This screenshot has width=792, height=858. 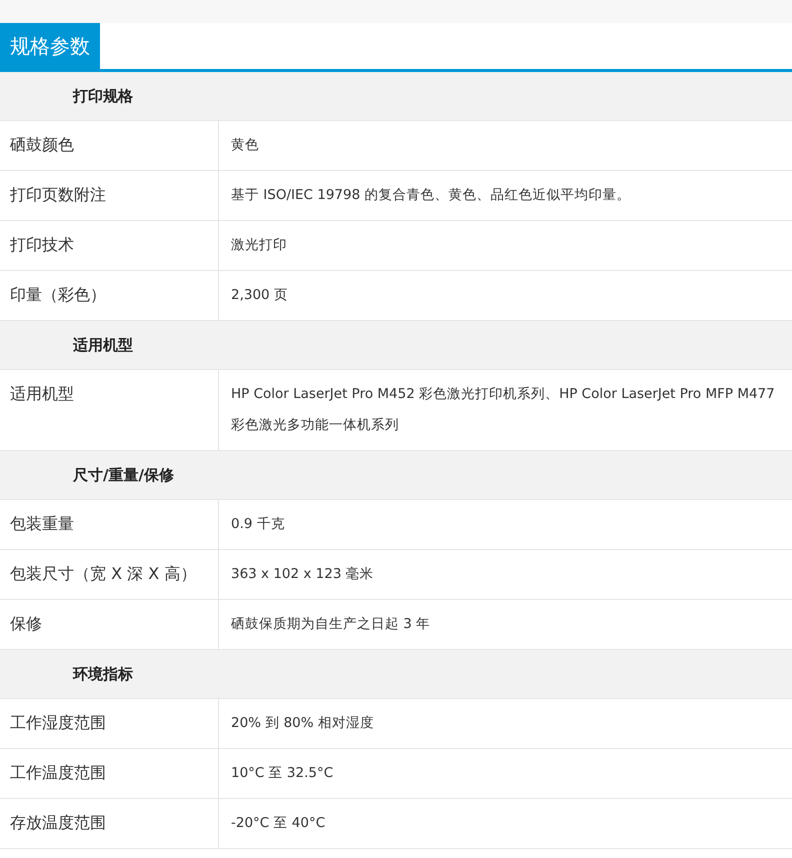 I want to click on spec-value: 0.9 千克, so click(x=258, y=524).